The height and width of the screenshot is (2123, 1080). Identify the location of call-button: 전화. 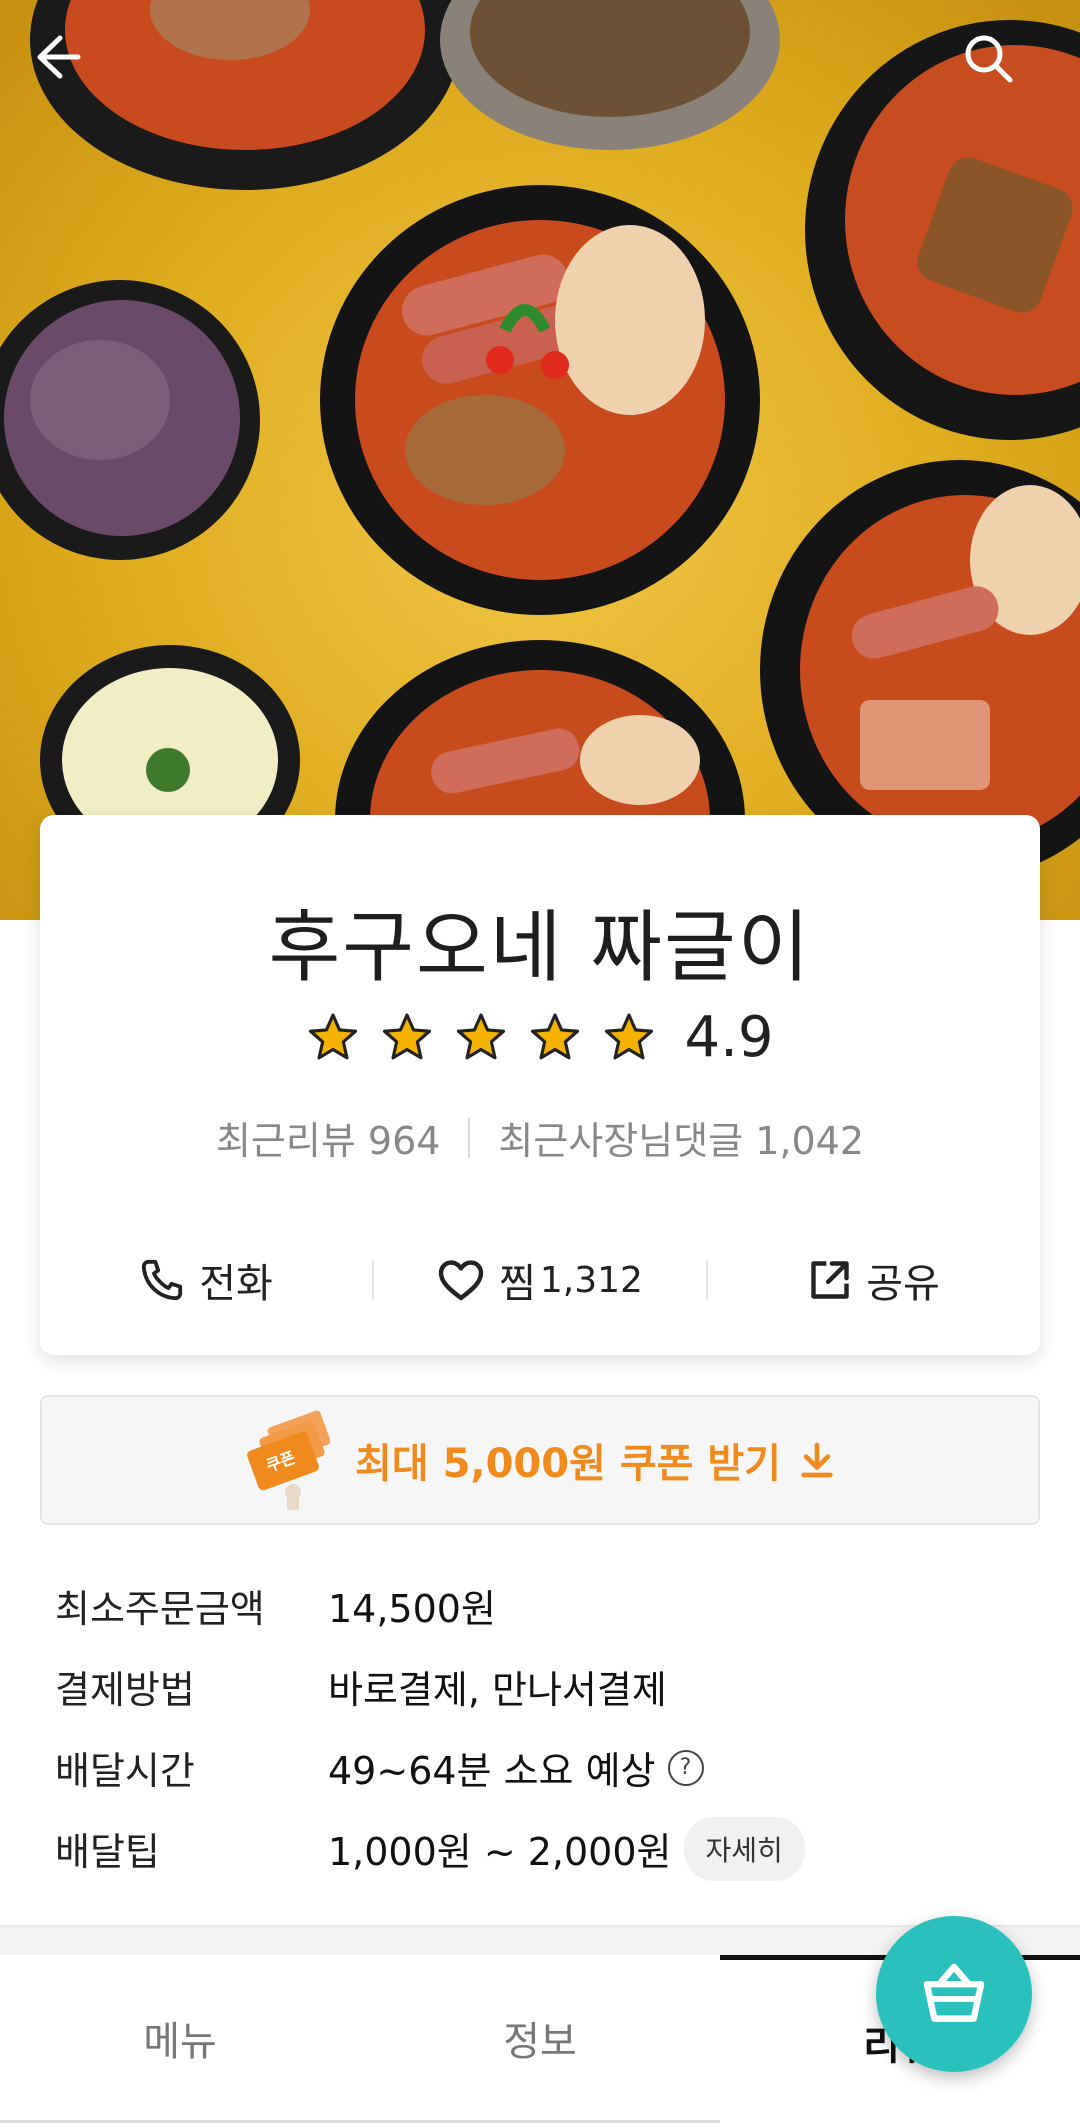
(206, 1280).